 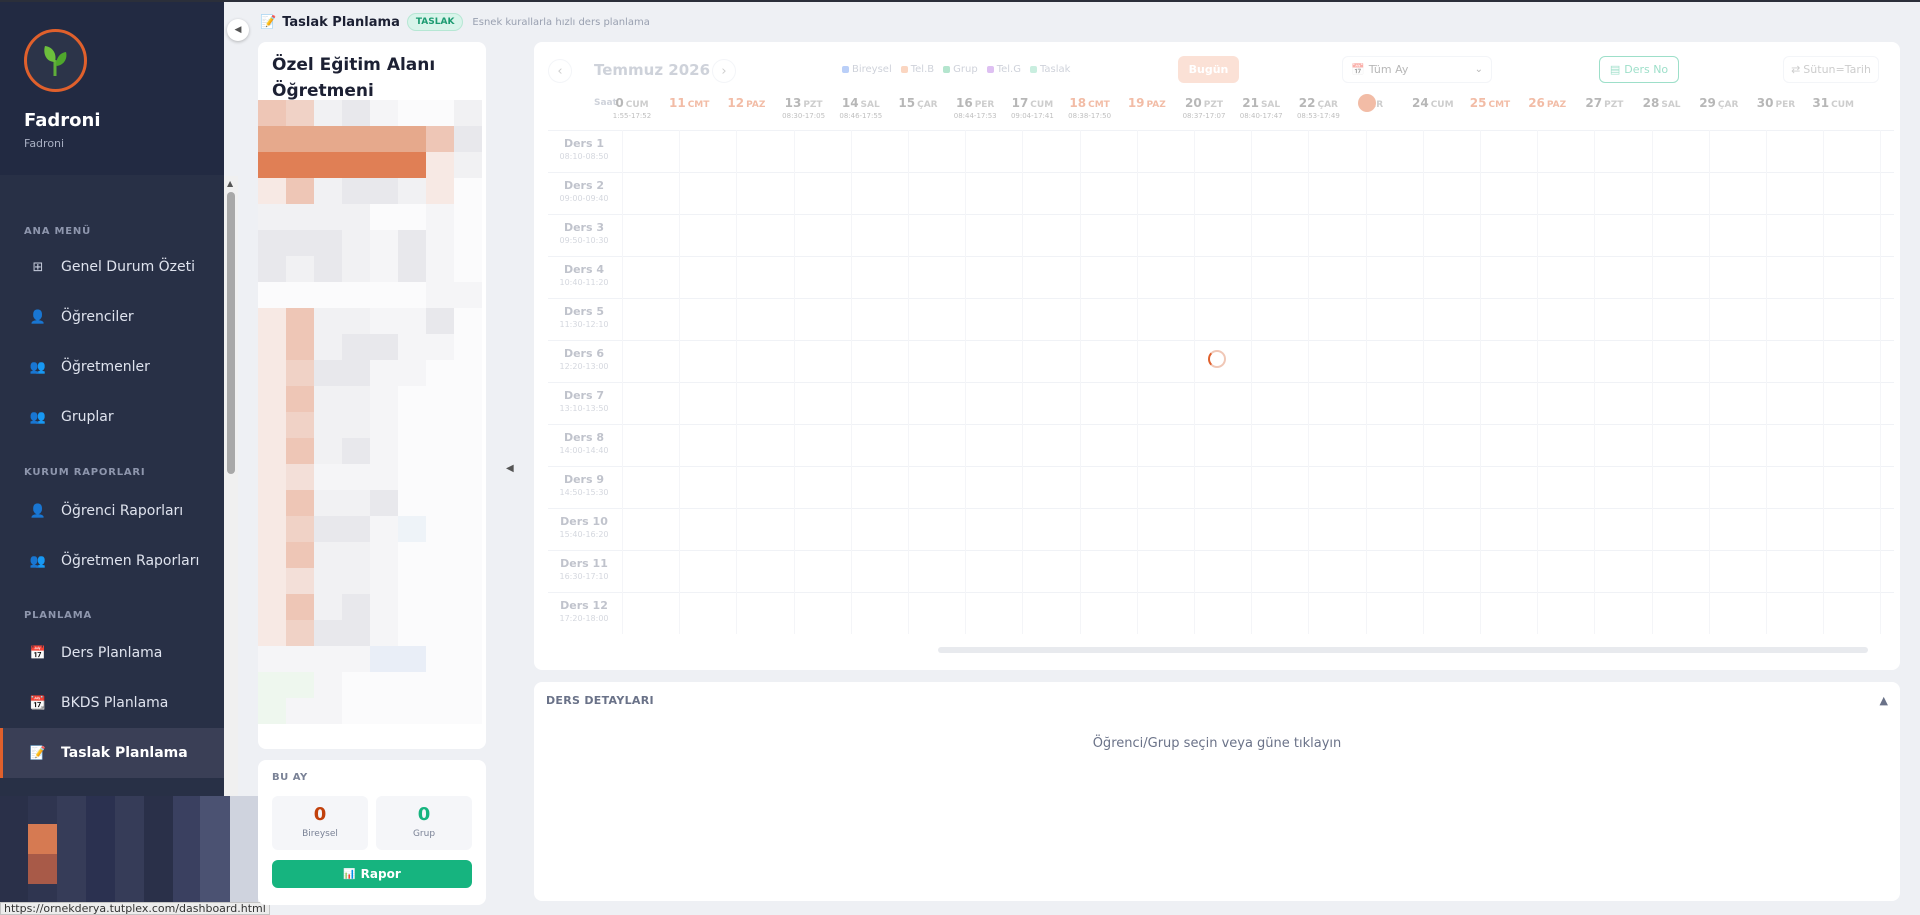 What do you see at coordinates (112, 653) in the screenshot?
I see `sidebar-item-ders-planlama: 📅 Ders Planlama` at bounding box center [112, 653].